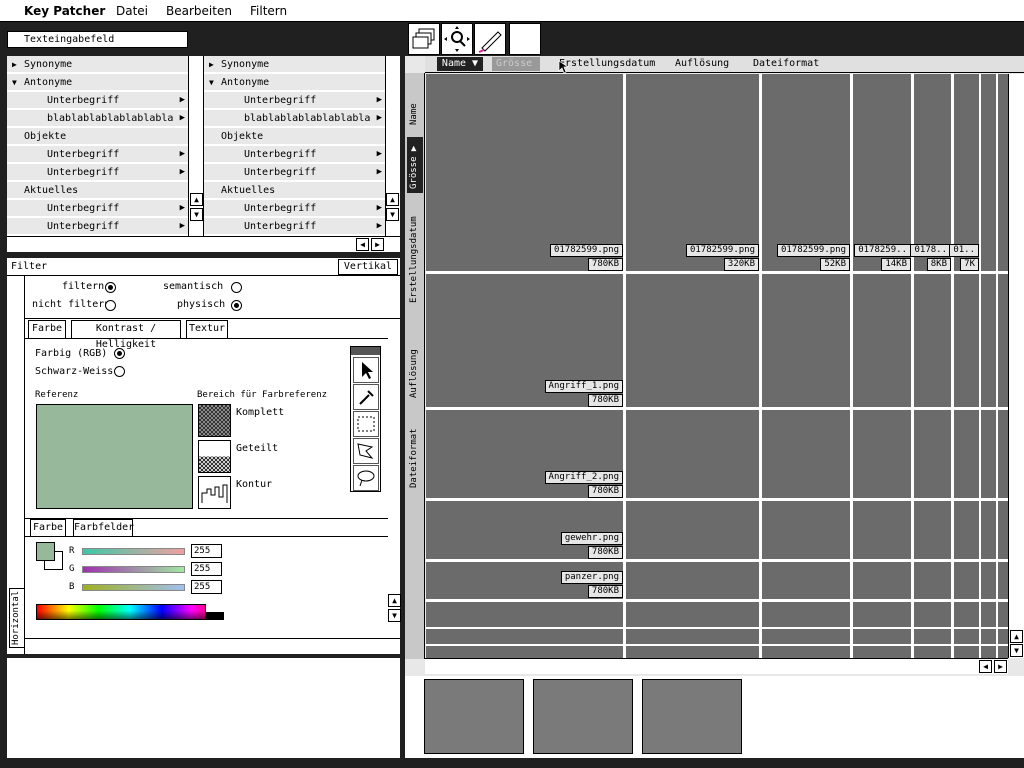 This screenshot has width=1024, height=768. What do you see at coordinates (133, 569) in the screenshot?
I see `green-slider` at bounding box center [133, 569].